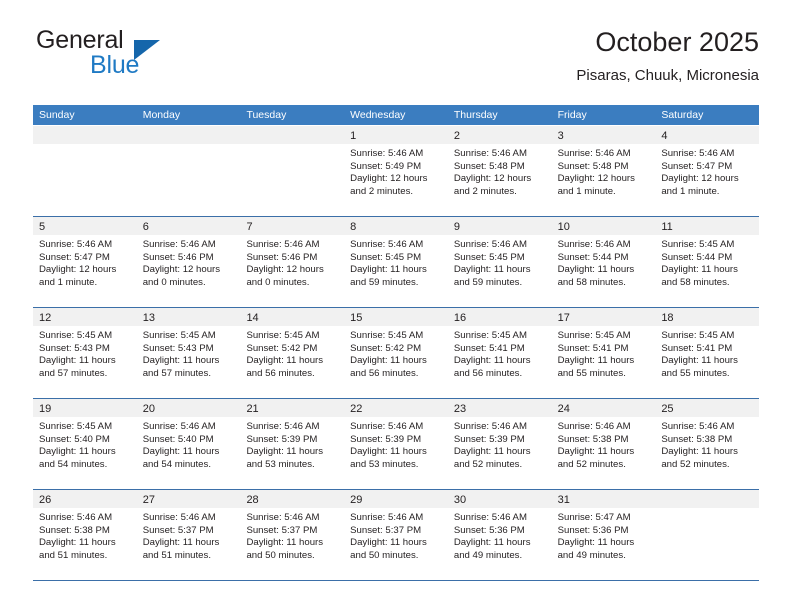 This screenshot has width=792, height=612. I want to click on title-block: October 2025 Pisaras, Chuuk, Micronesia, so click(667, 56).